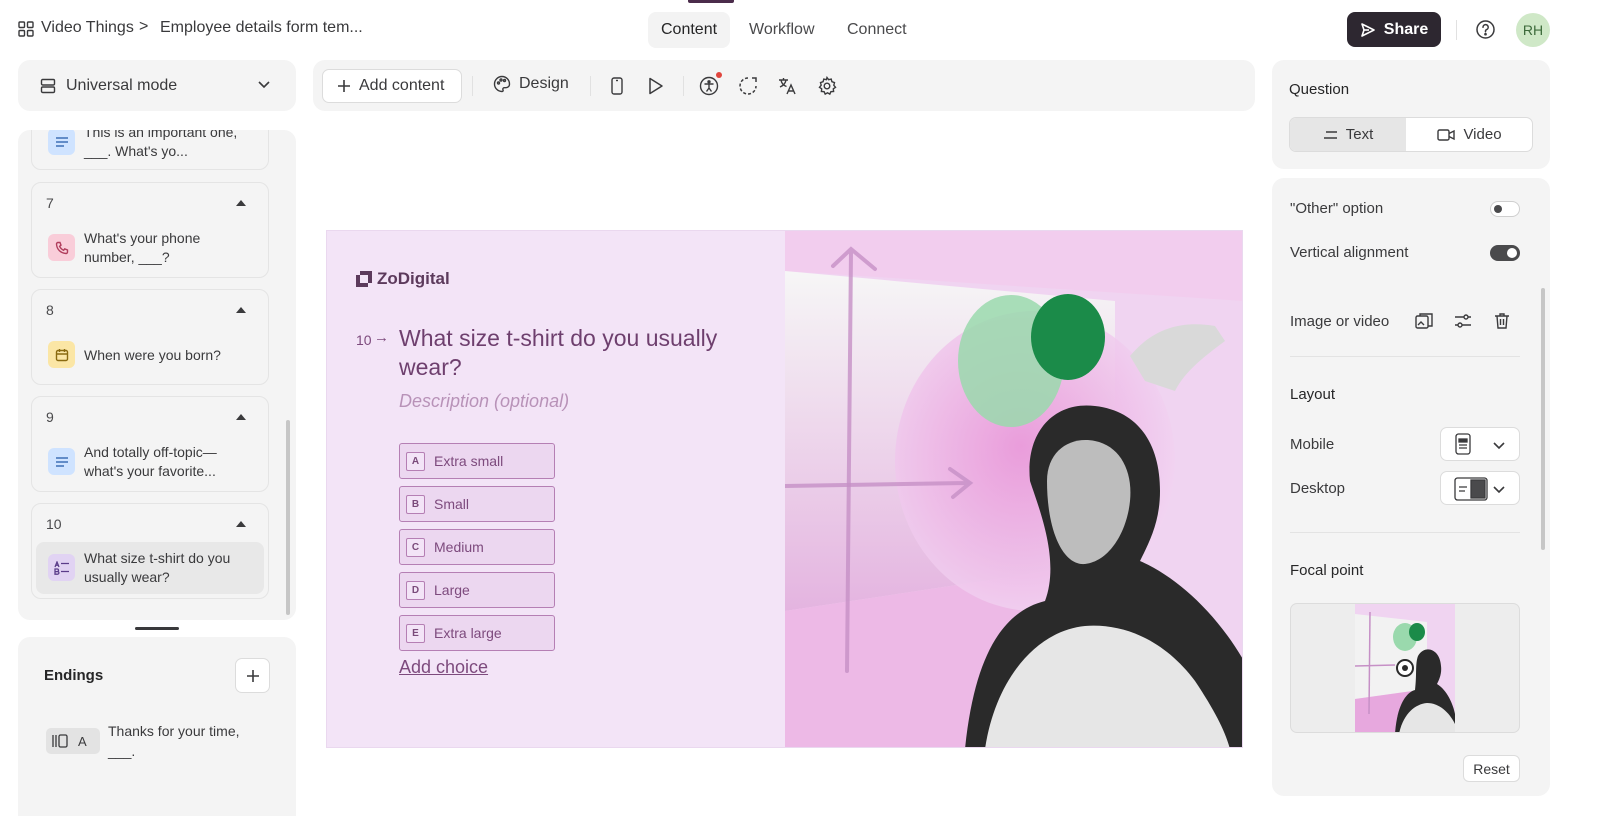  What do you see at coordinates (150, 230) in the screenshot?
I see `question-card: 7 What's your phone number, ___?` at bounding box center [150, 230].